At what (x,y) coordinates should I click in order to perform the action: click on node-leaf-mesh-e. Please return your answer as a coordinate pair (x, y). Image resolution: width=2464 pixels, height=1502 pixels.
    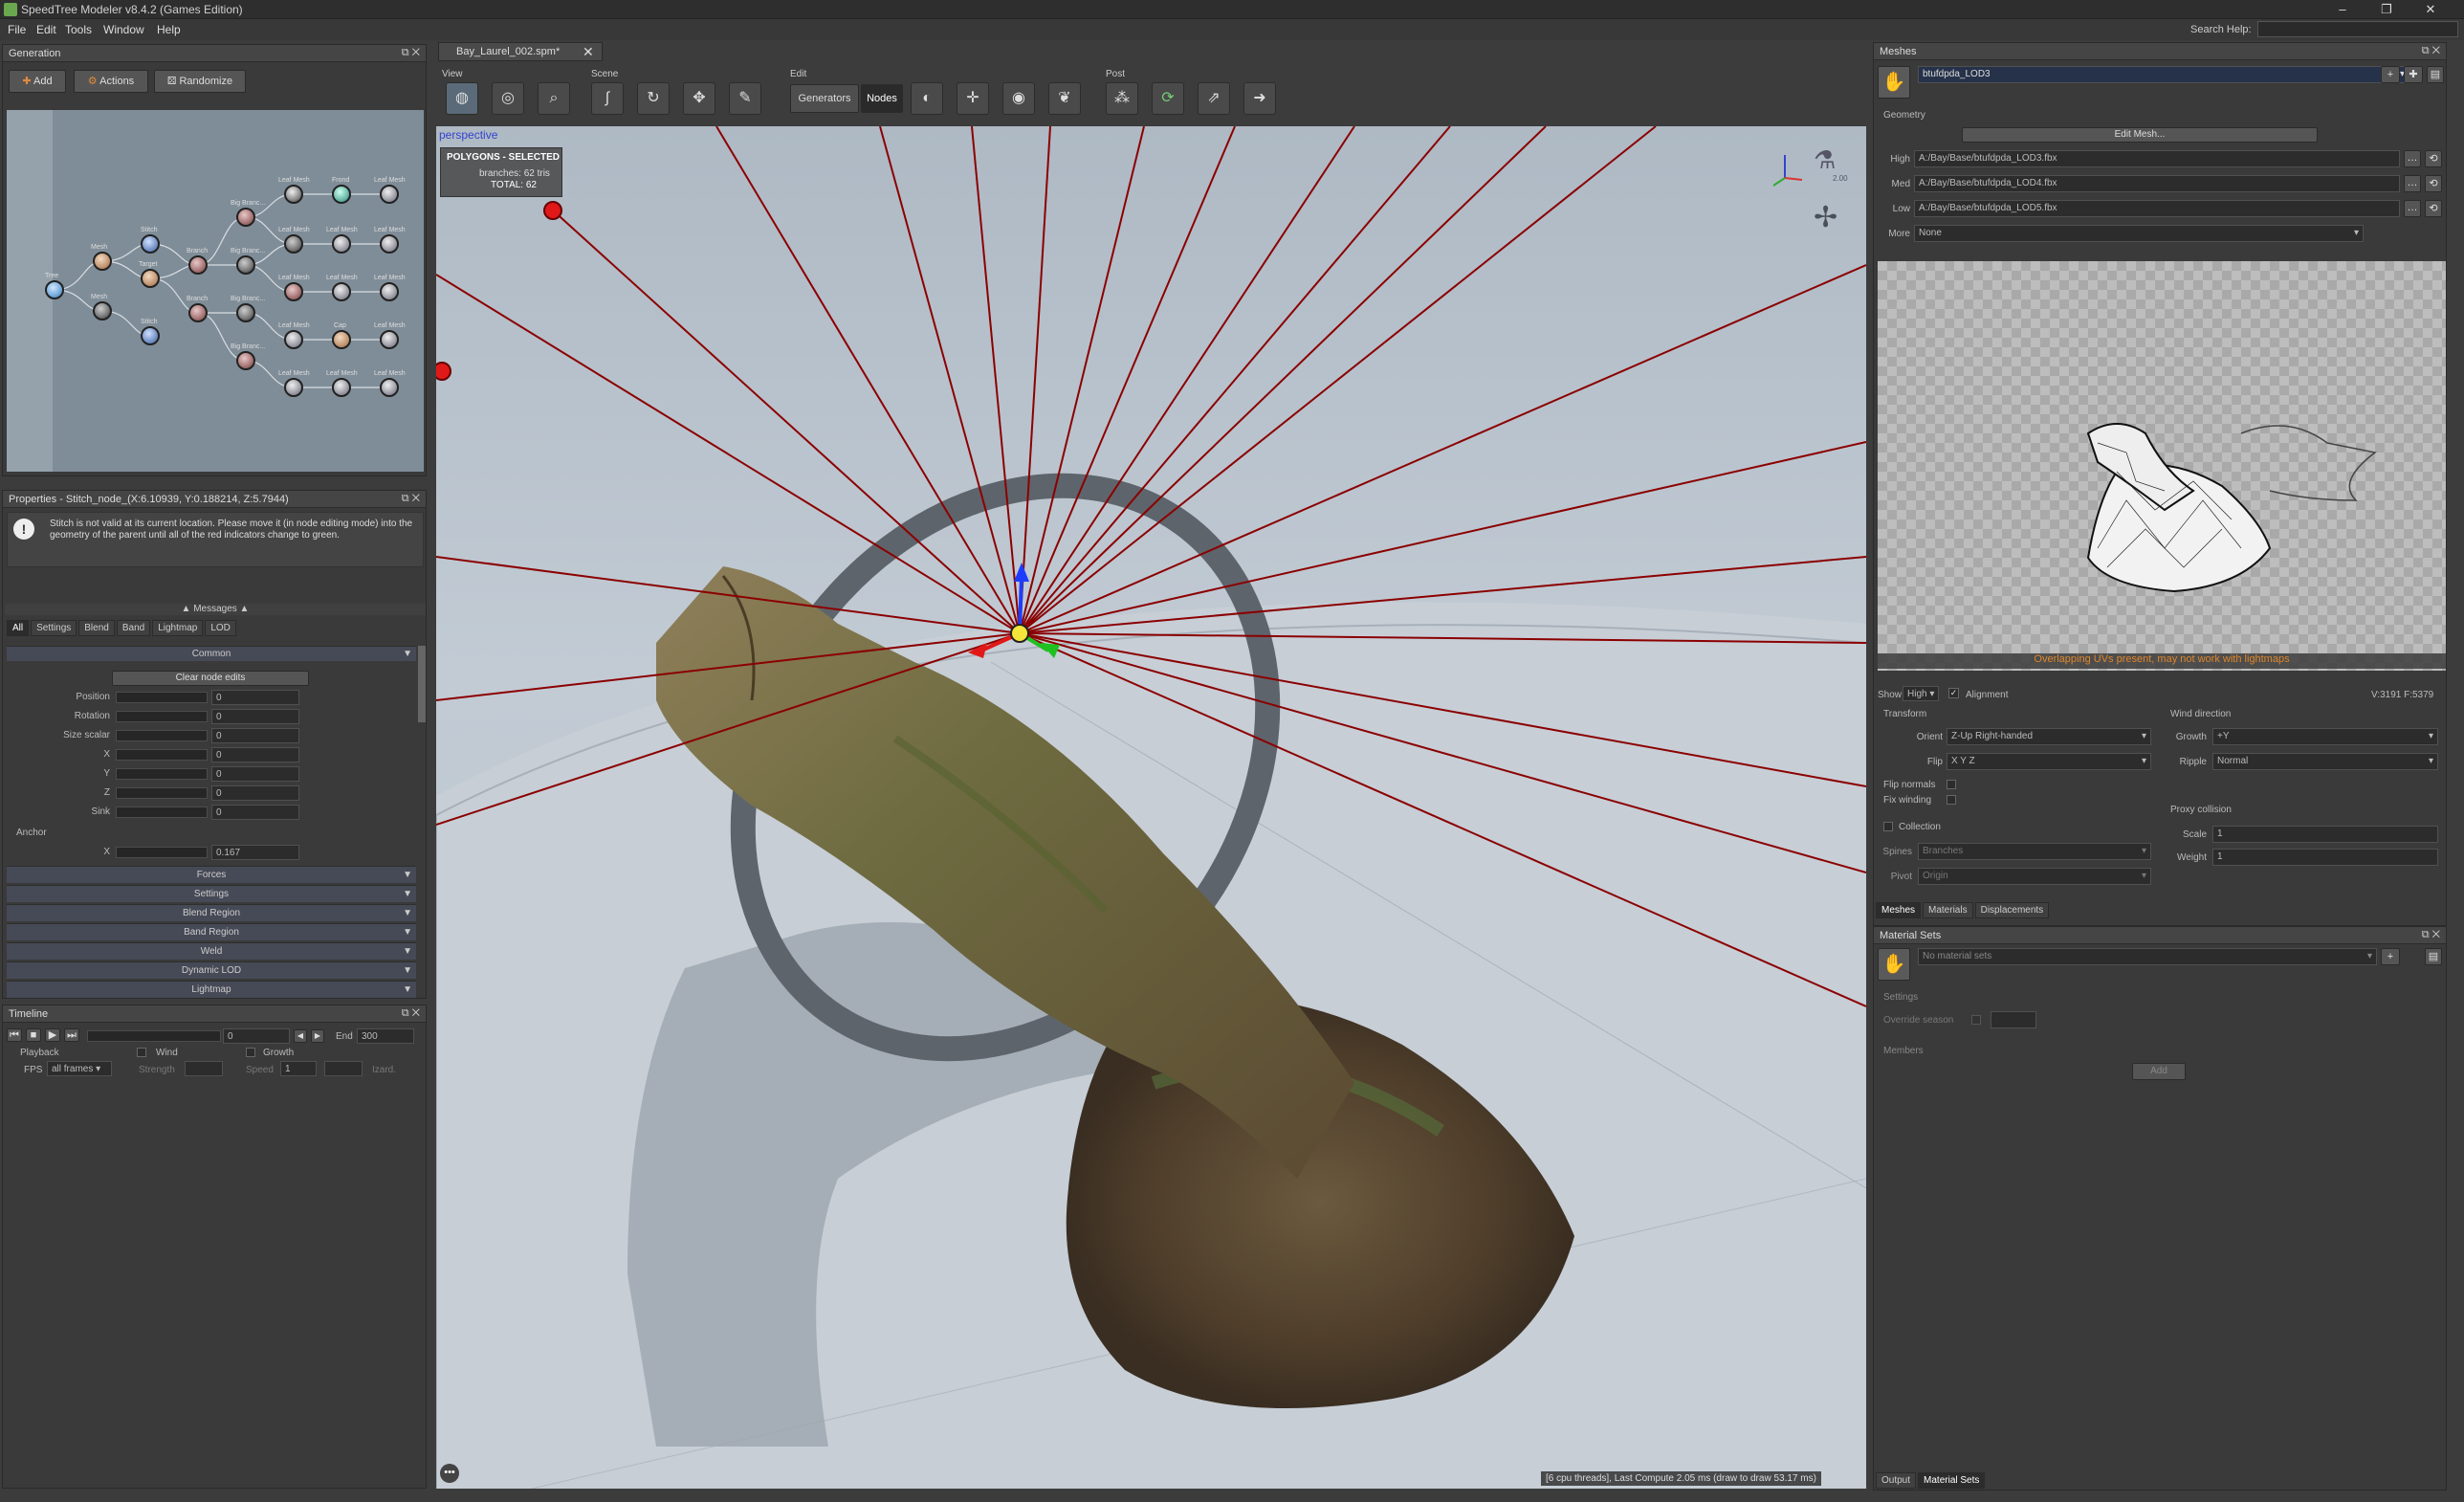
    Looking at the image, I should click on (293, 387).